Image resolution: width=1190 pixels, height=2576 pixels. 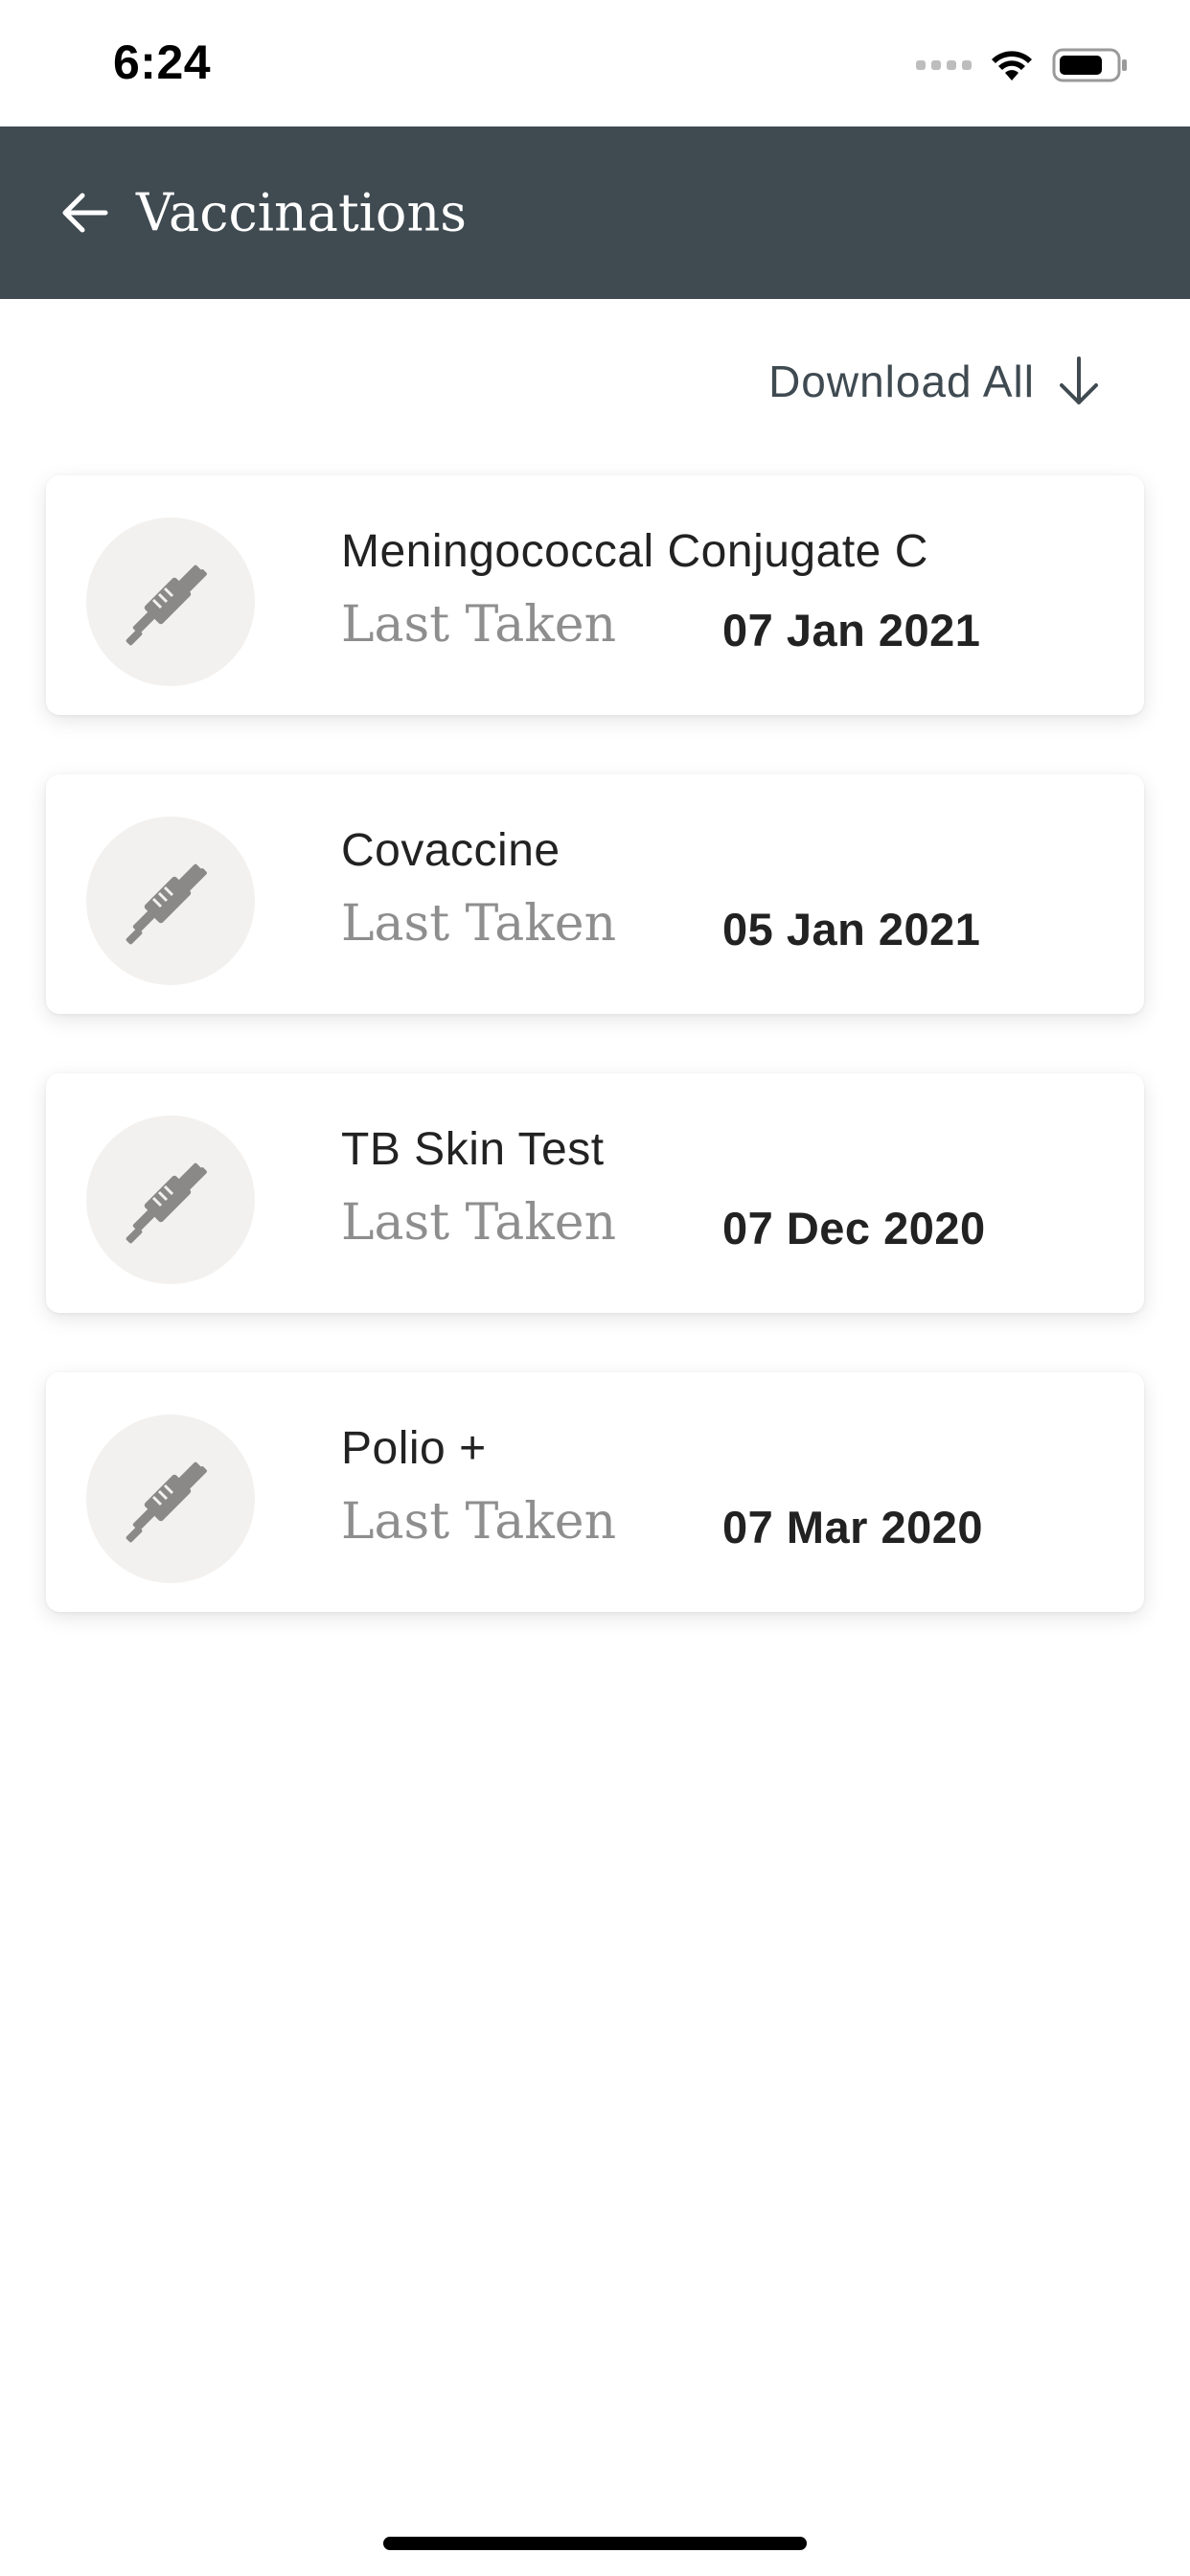 What do you see at coordinates (595, 63) in the screenshot?
I see `status-bar: 6:24` at bounding box center [595, 63].